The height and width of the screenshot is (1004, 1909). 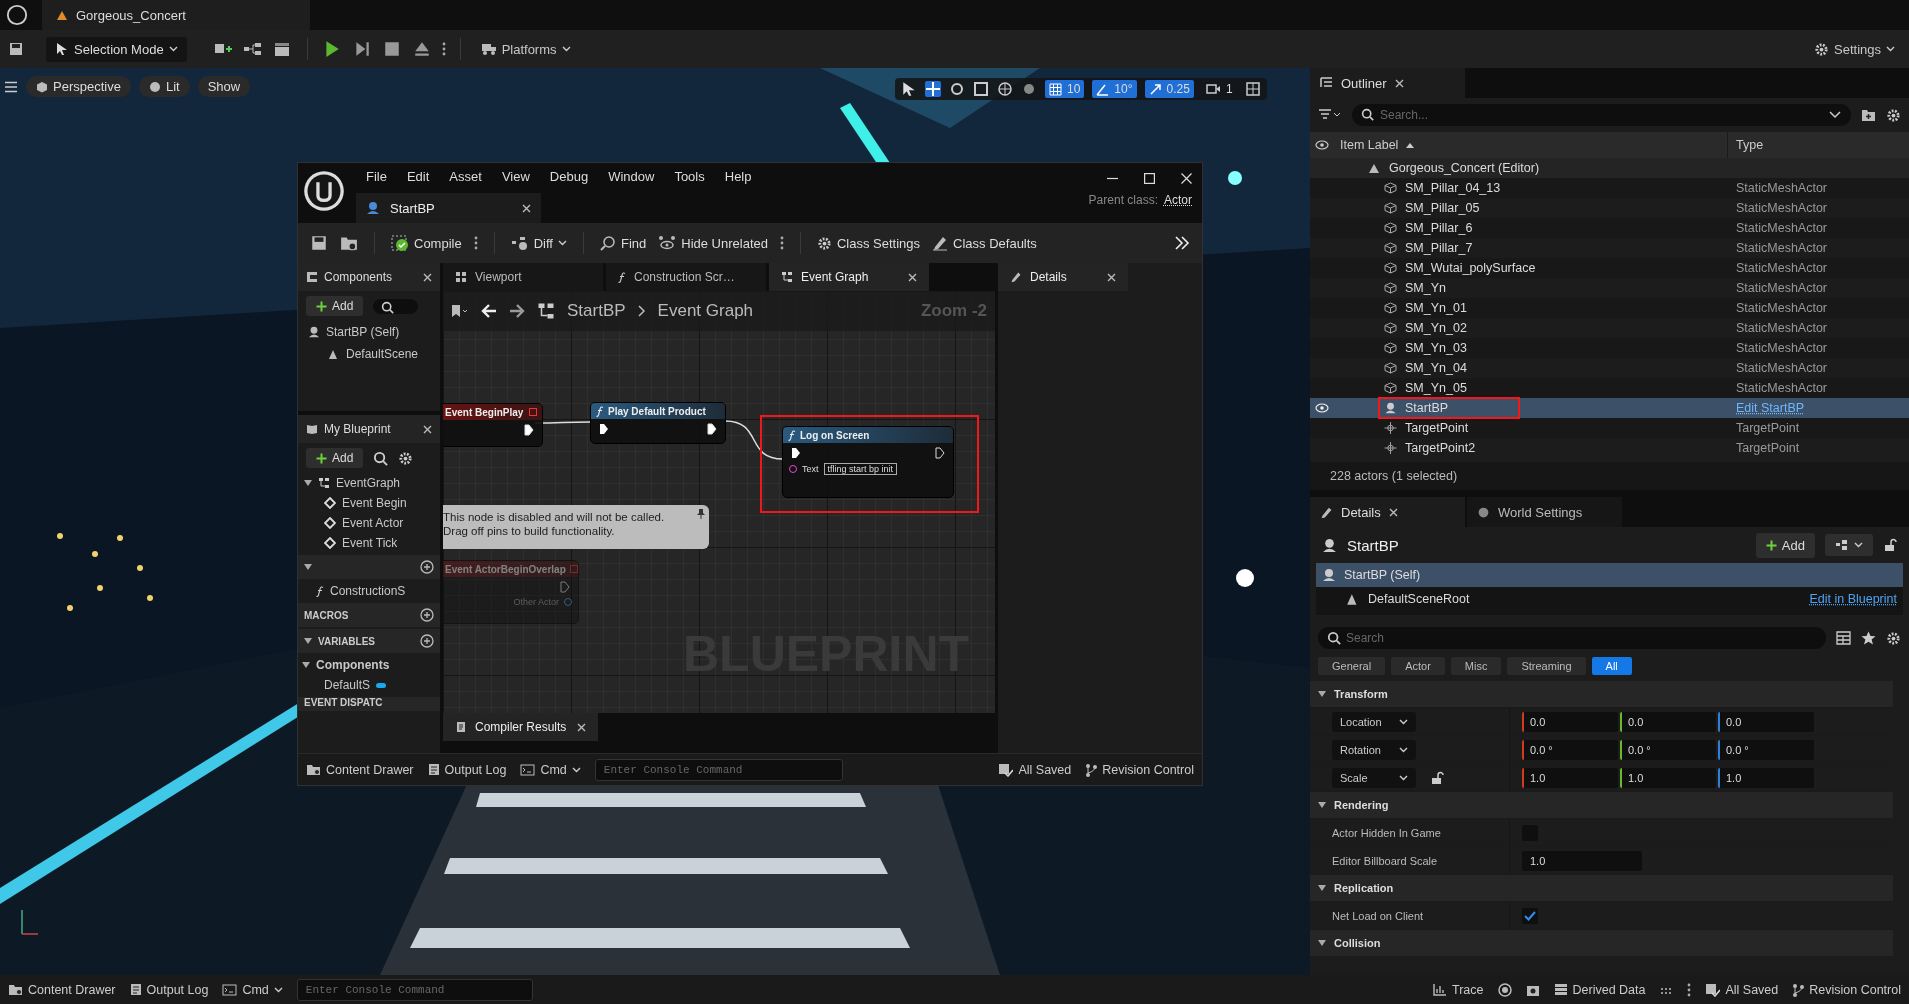 I want to click on variable-group: Components, so click(x=353, y=665).